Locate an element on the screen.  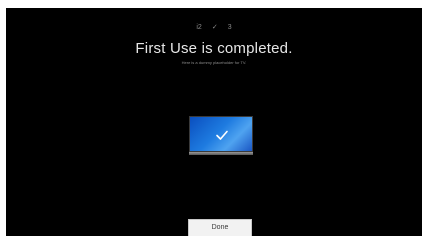
step-3: 3 is located at coordinates (229, 27).